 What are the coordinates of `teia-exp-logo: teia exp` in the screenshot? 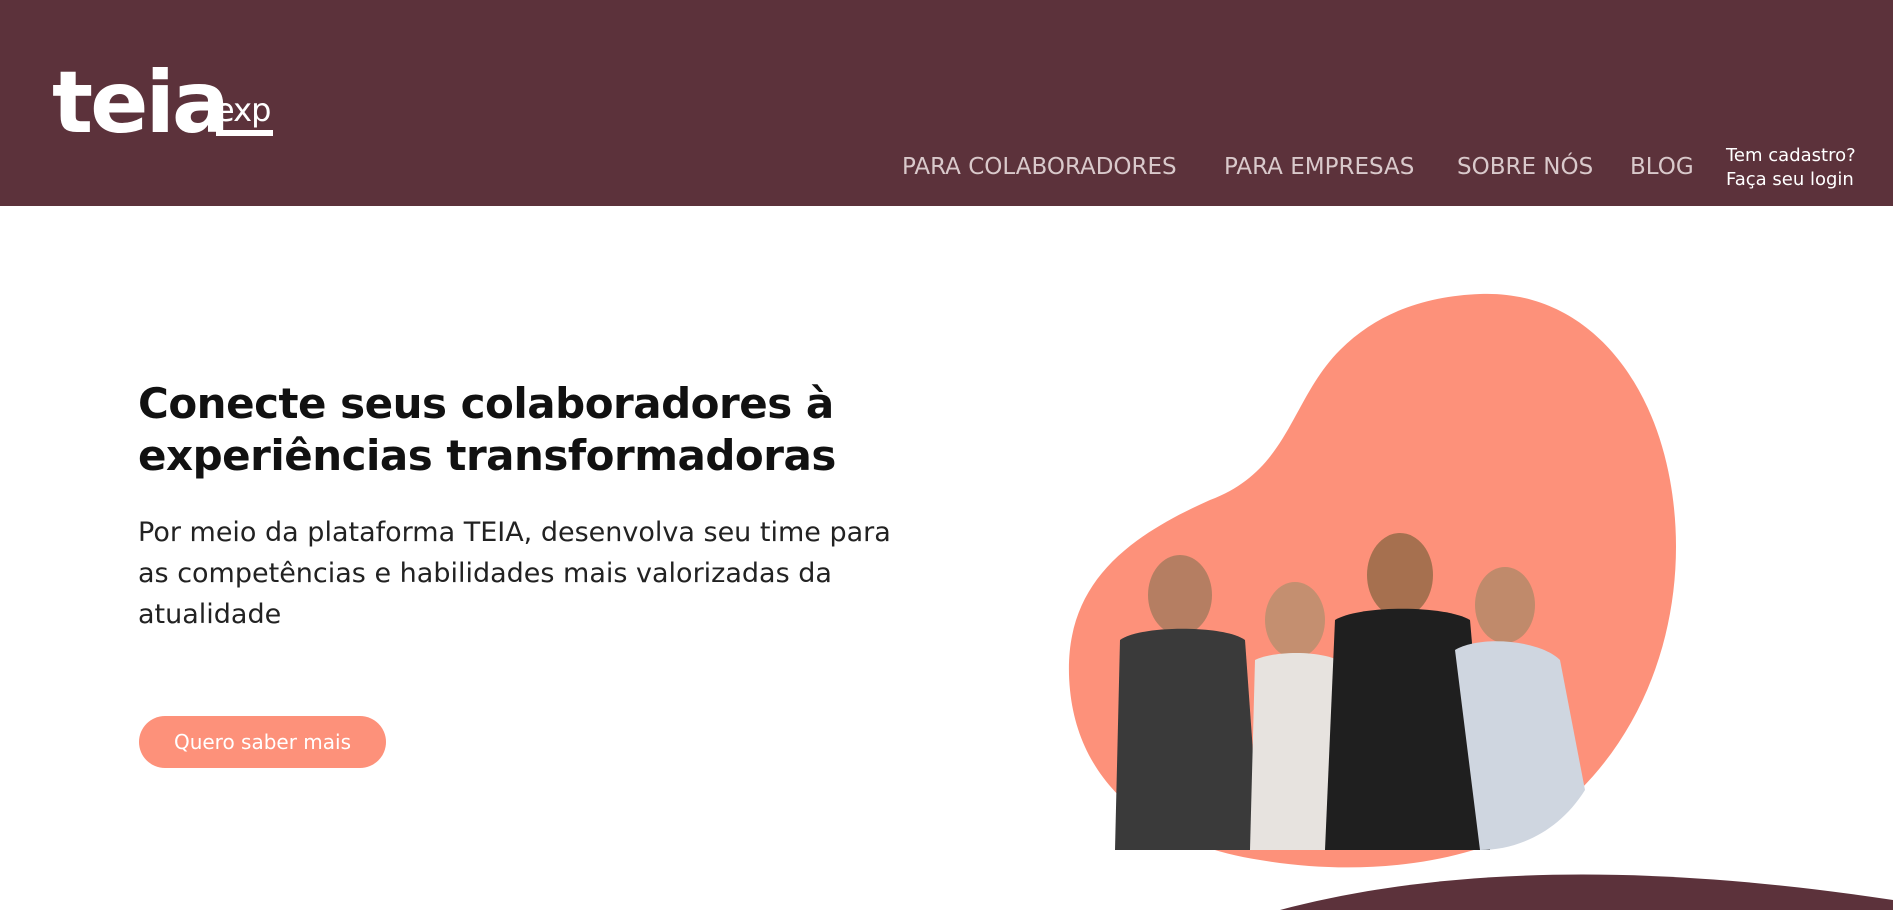 It's located at (167, 103).